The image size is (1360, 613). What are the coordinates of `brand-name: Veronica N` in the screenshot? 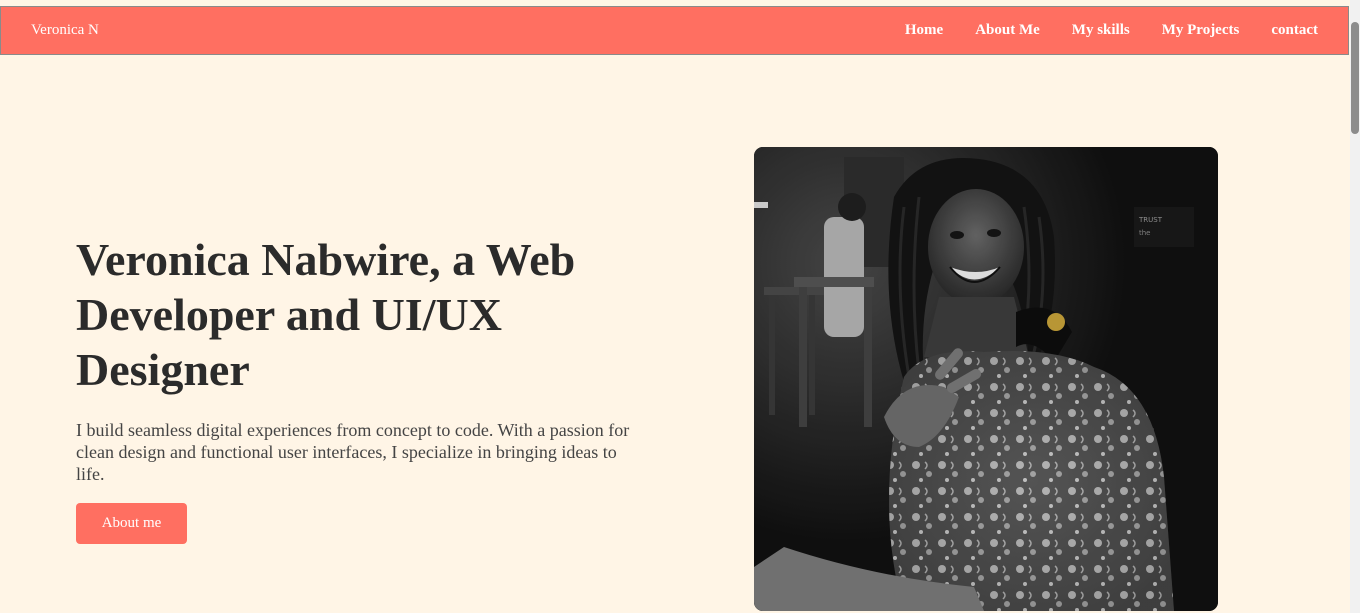 It's located at (65, 30).